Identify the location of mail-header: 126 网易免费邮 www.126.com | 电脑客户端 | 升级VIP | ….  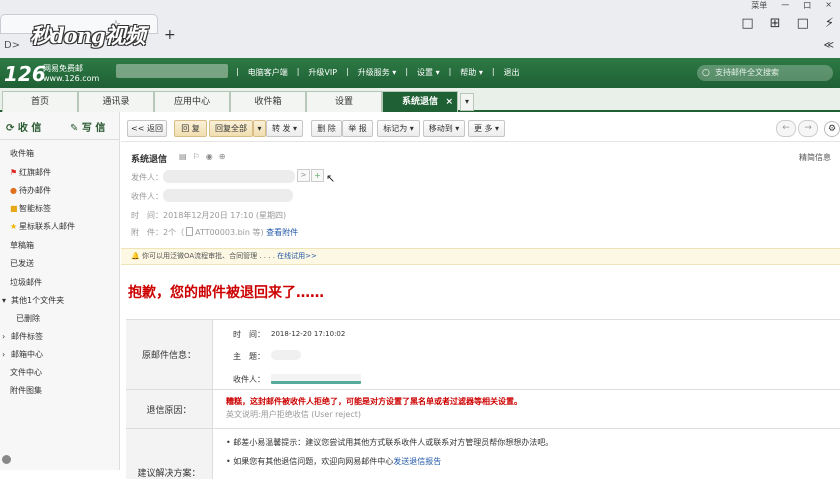
(420, 73).